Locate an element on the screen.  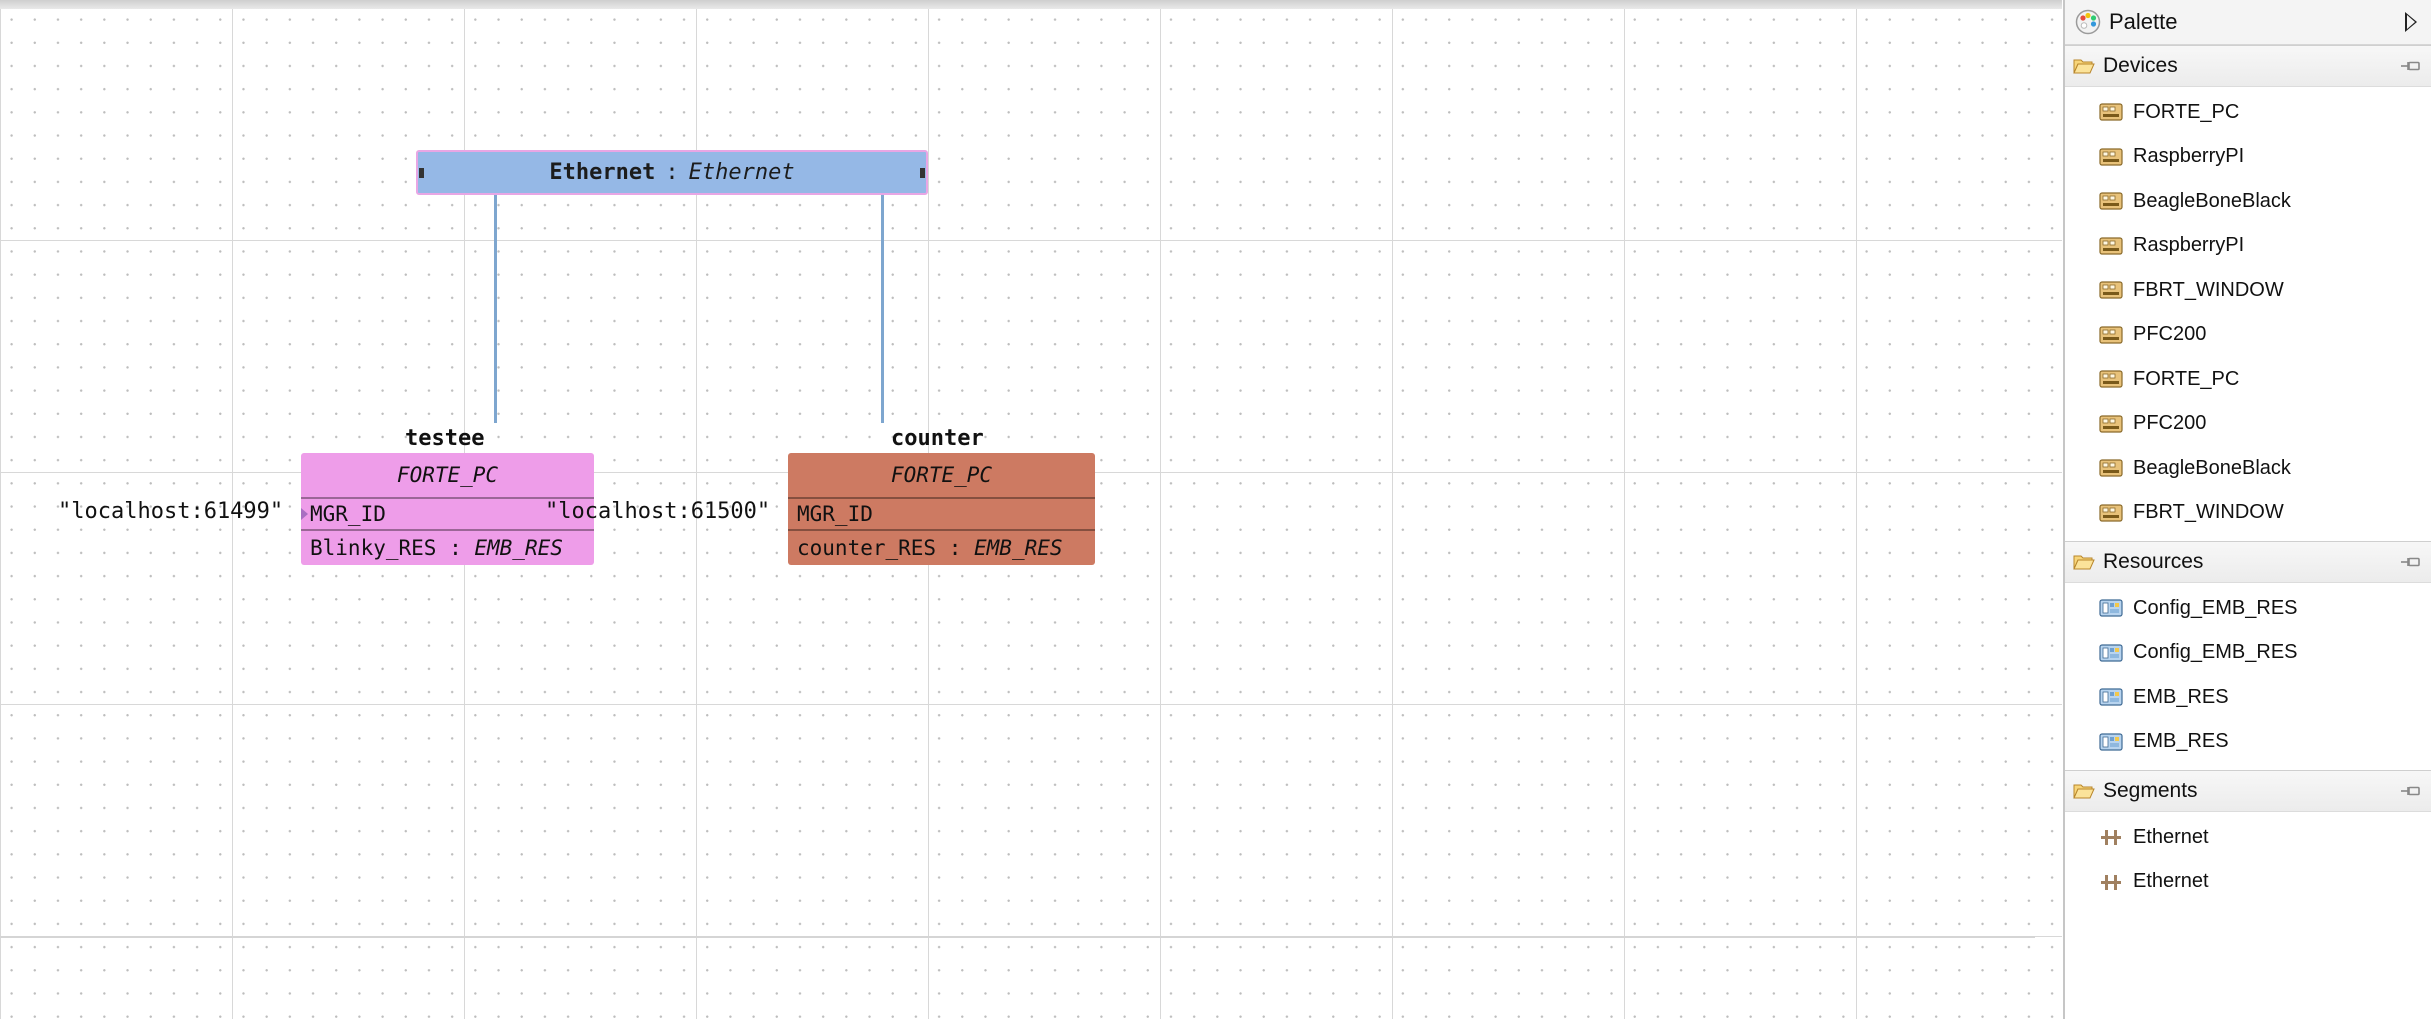
editor-top-border is located at coordinates (1031, 4).